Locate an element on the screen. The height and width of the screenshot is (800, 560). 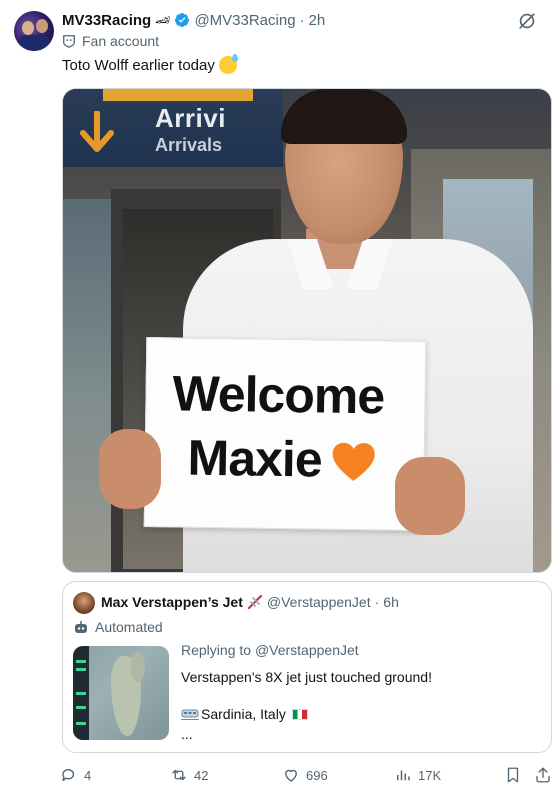
fan-account-text: Fan account is located at coordinates (121, 41).